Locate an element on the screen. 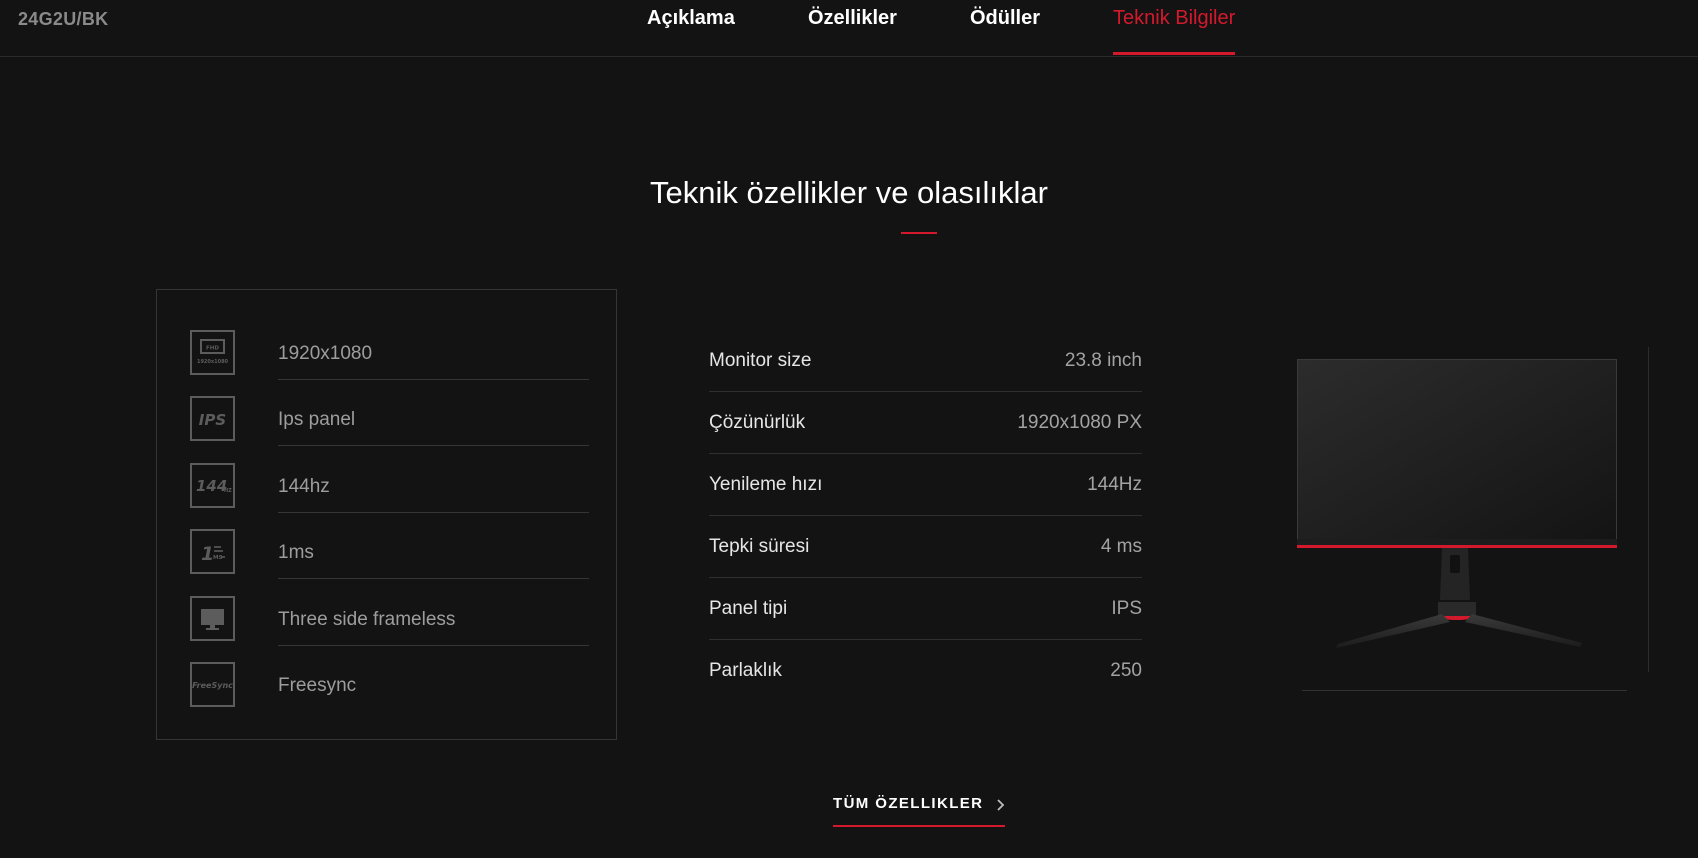 The image size is (1698, 858). spec-value: 1920x1080 PX is located at coordinates (1079, 422).